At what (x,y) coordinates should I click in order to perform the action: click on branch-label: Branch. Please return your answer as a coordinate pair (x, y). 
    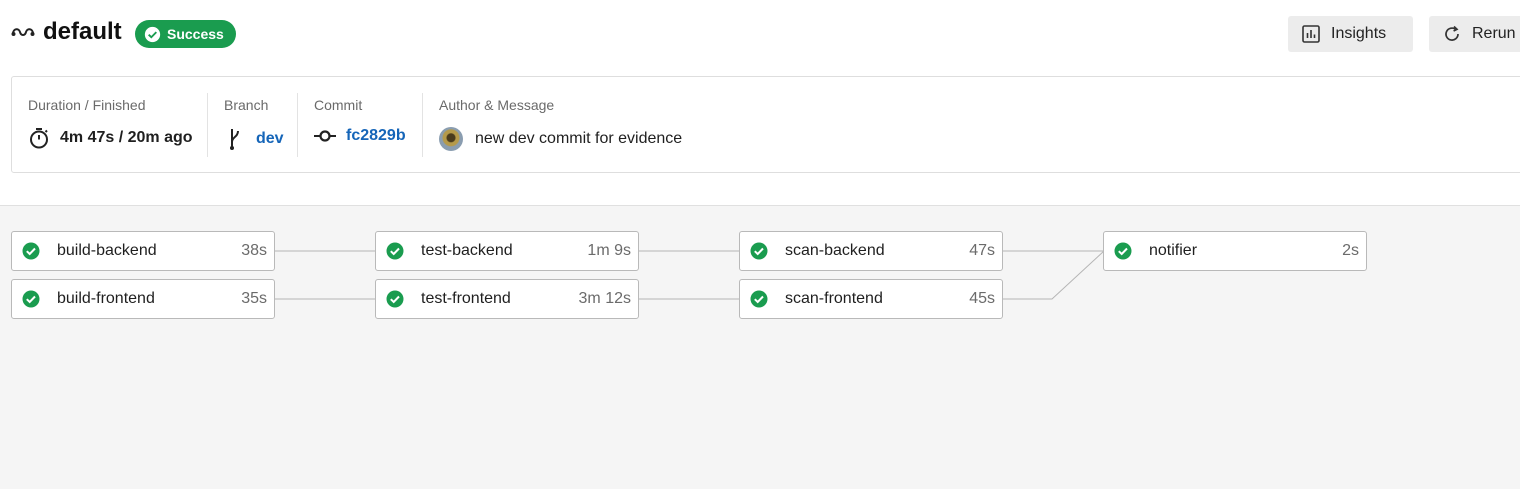
    Looking at the image, I should click on (246, 105).